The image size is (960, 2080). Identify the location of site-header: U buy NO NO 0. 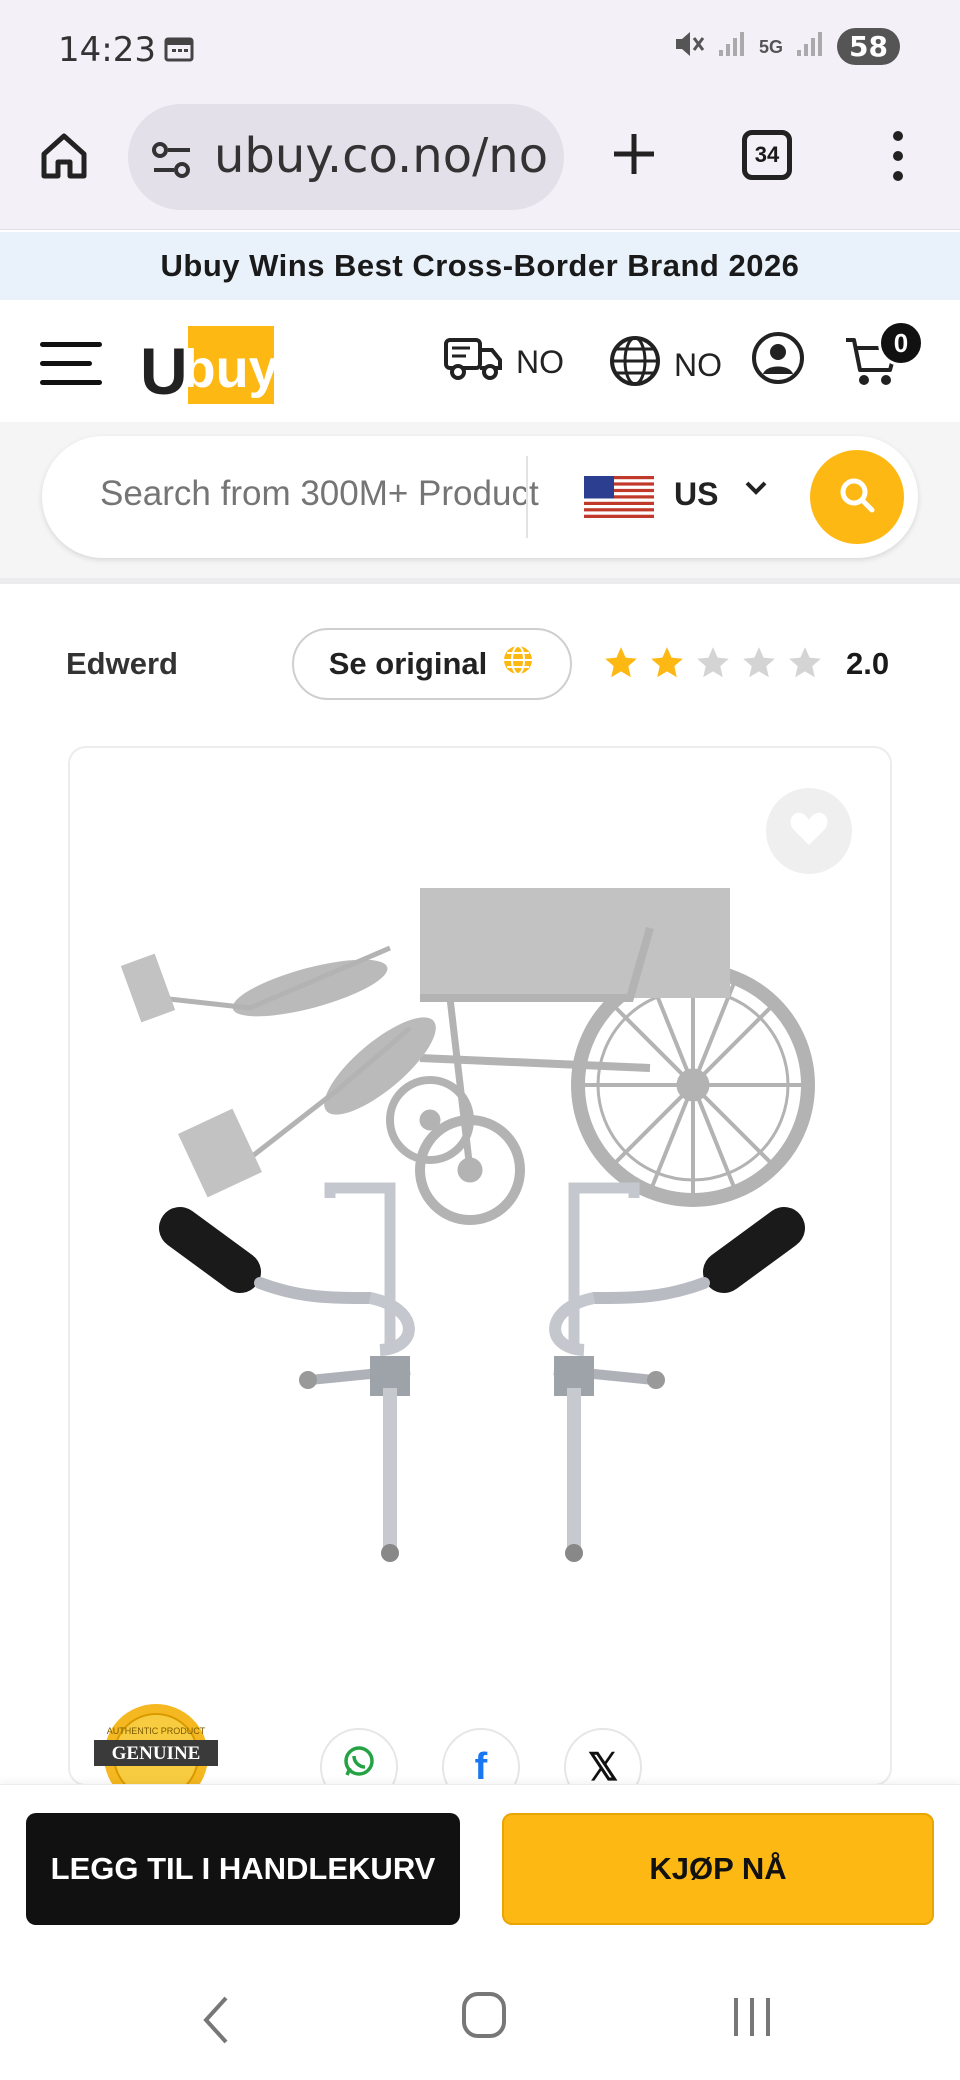
(480, 361).